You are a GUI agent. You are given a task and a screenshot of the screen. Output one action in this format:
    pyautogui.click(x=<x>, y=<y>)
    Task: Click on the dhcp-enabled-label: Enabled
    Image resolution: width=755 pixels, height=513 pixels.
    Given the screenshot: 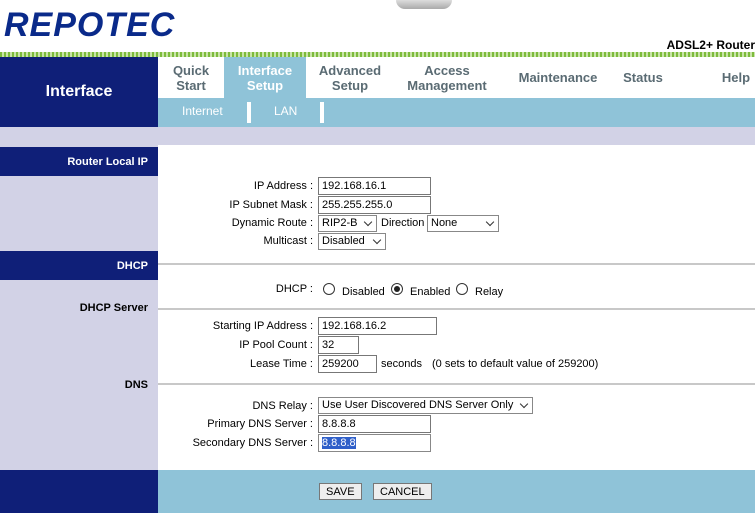 What is the action you would take?
    pyautogui.click(x=430, y=292)
    